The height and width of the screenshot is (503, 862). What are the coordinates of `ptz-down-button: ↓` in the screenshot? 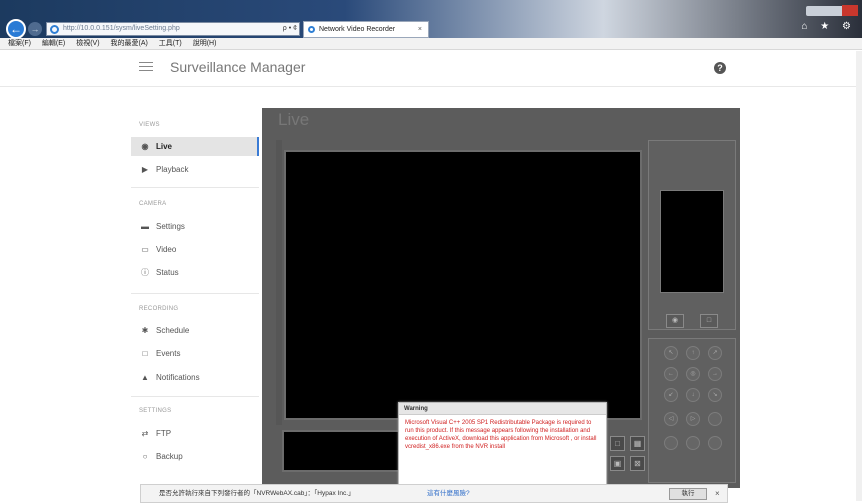 It's located at (693, 395).